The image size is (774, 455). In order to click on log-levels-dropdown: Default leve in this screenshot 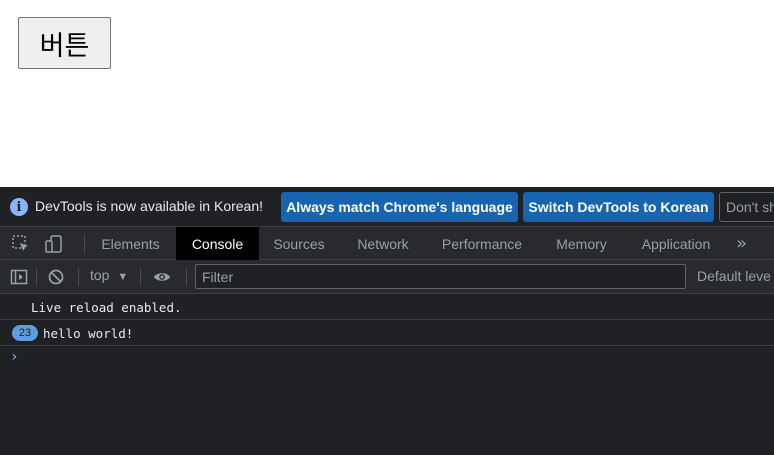, I will do `click(734, 276)`.